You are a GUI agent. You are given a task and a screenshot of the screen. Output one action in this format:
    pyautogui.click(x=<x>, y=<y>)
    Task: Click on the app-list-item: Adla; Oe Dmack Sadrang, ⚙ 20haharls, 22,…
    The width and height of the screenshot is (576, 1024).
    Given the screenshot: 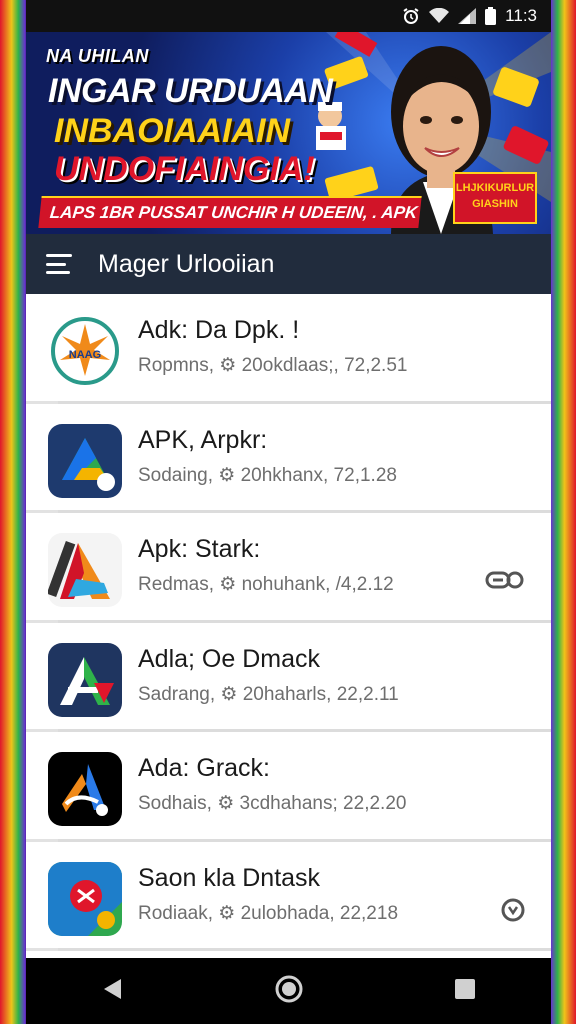 What is the action you would take?
    pyautogui.click(x=288, y=677)
    